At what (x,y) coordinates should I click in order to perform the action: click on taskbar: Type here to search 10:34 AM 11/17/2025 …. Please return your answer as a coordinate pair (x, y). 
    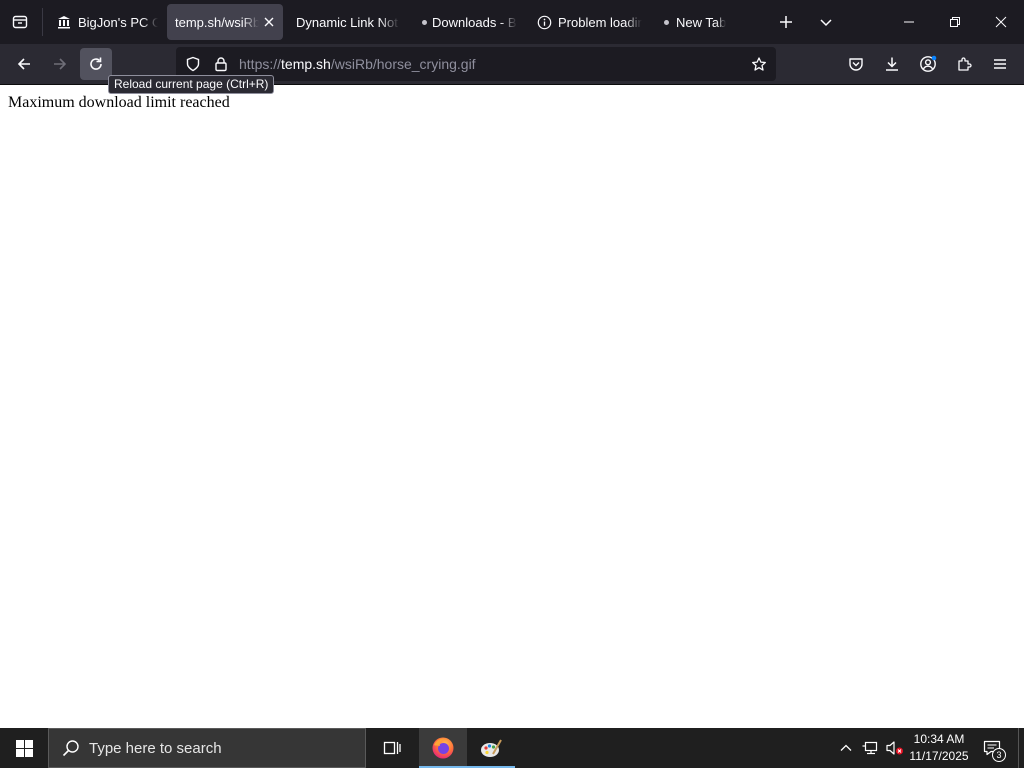
    Looking at the image, I should click on (512, 748).